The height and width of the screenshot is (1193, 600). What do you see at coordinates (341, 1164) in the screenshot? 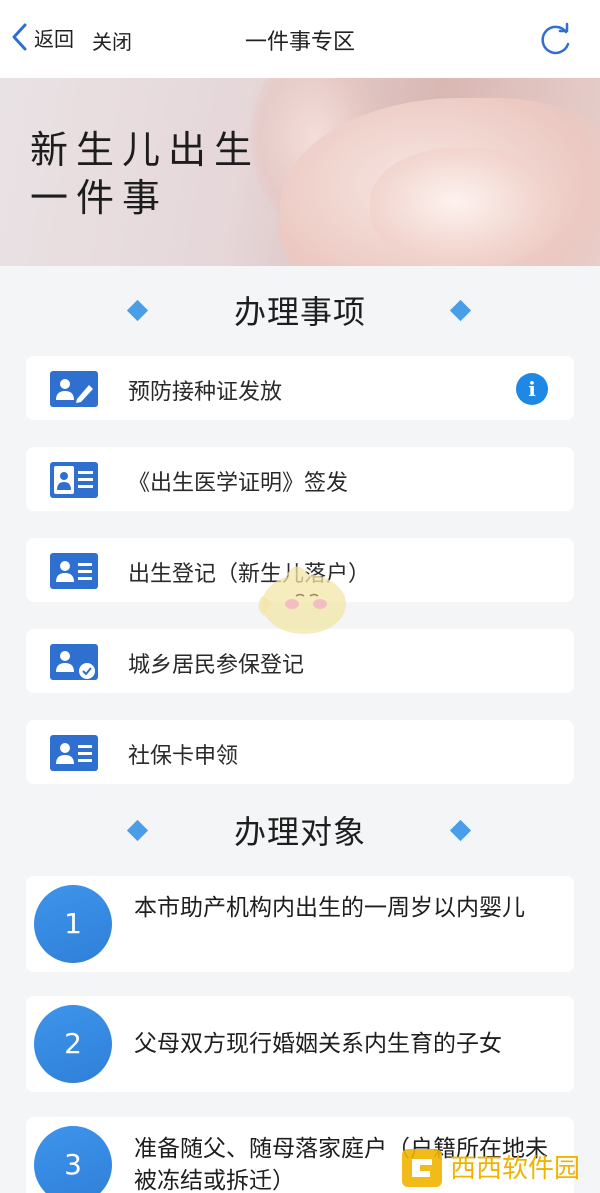
I see `target-text: 准备随父、随母落家庭户（户籍所在地未被冻结或拆迁）` at bounding box center [341, 1164].